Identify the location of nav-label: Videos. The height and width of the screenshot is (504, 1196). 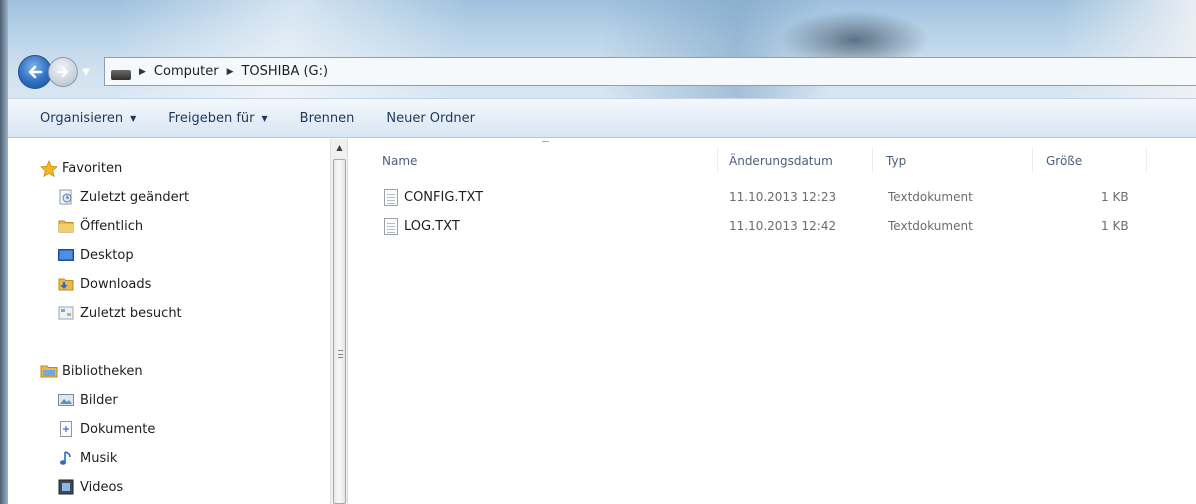
(102, 487).